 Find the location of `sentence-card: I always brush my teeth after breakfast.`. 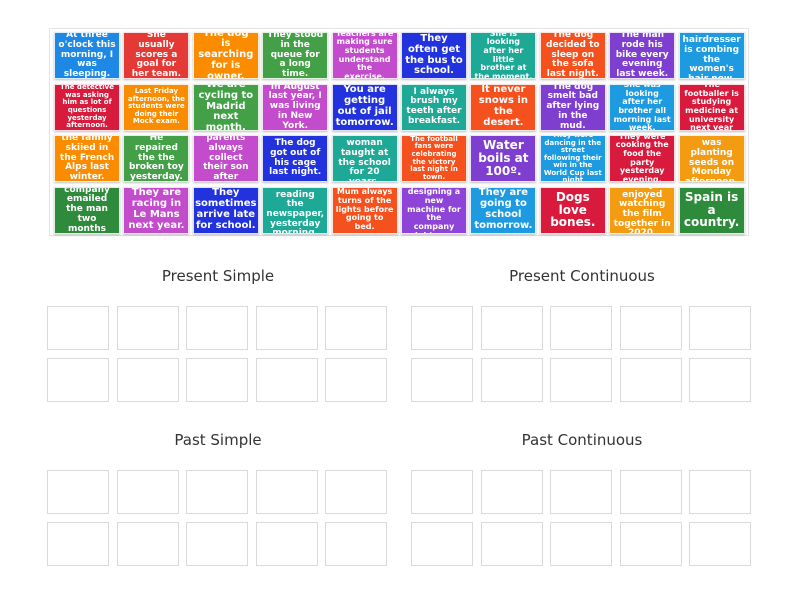

sentence-card: I always brush my teeth after breakfast. is located at coordinates (434, 107).